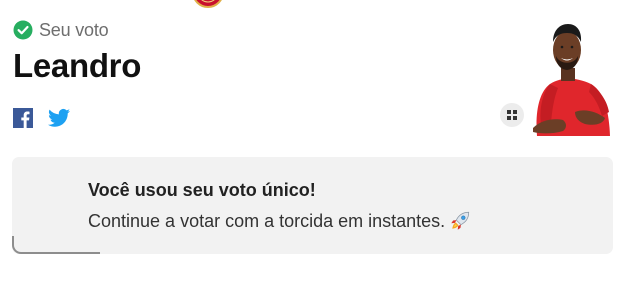  I want to click on rocket-icon, so click(460, 221).